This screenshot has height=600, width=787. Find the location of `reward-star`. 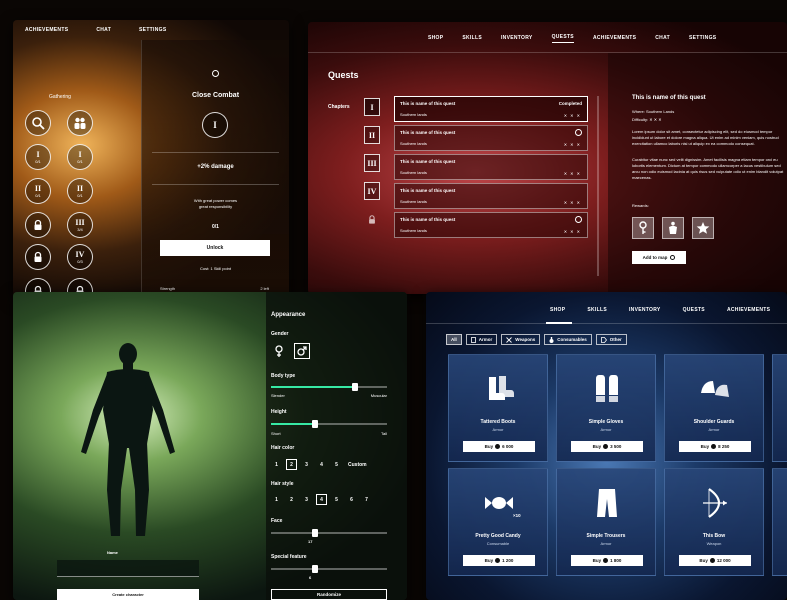

reward-star is located at coordinates (703, 228).